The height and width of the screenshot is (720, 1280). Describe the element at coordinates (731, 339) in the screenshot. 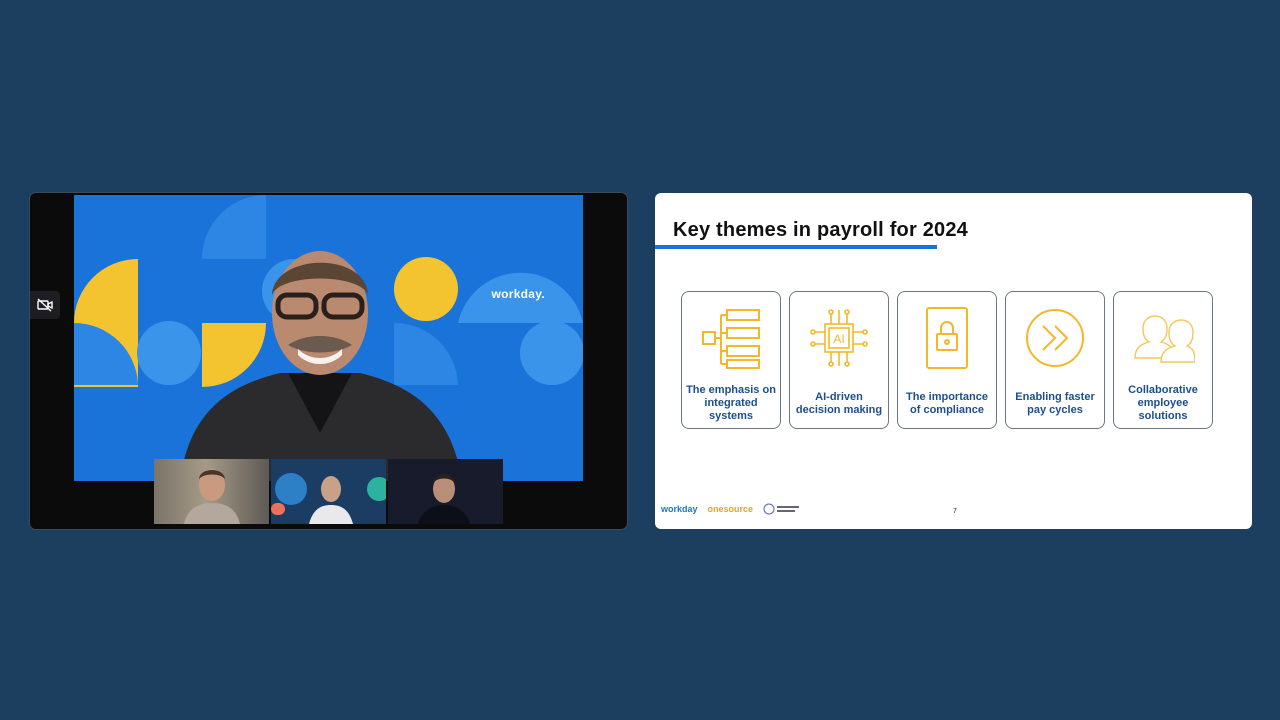

I see `flowchart-icon` at that location.